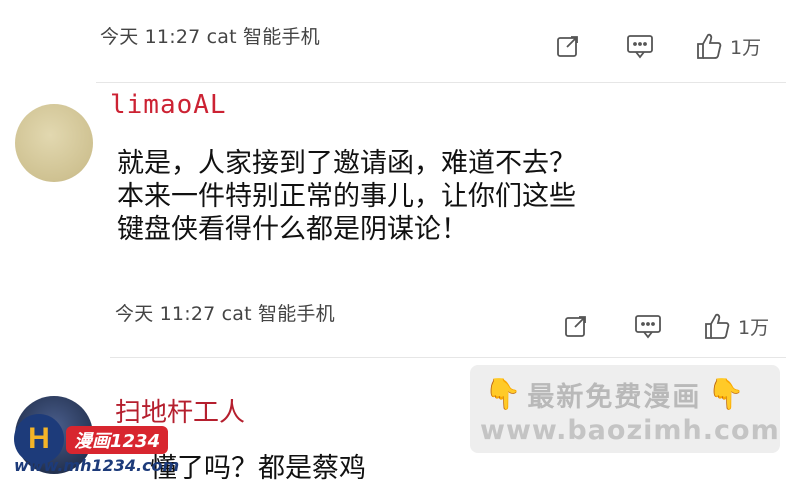 This screenshot has height=485, width=800. What do you see at coordinates (630, 430) in the screenshot?
I see `watermark-url: www.baozimh.com` at bounding box center [630, 430].